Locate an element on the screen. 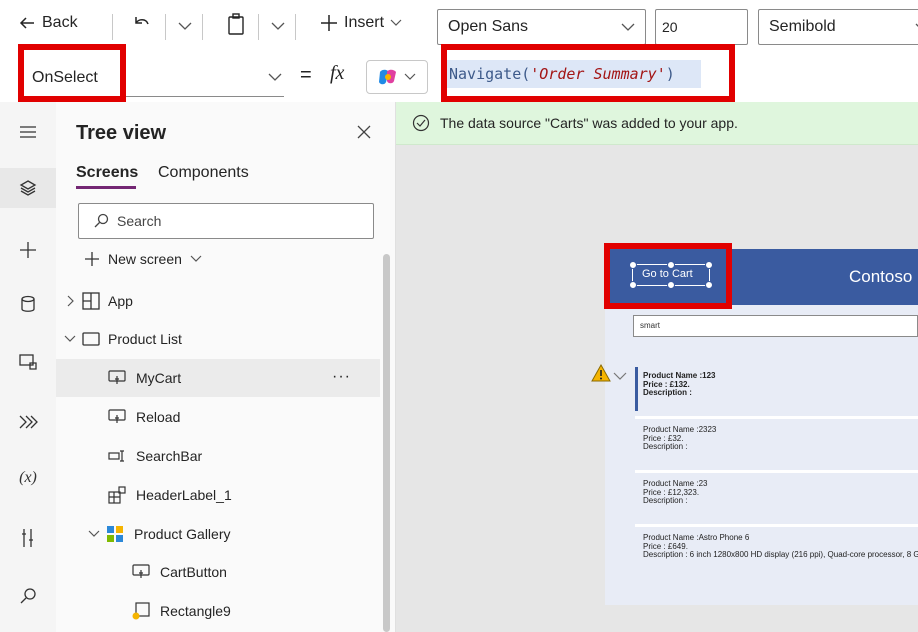 The height and width of the screenshot is (632, 918). tree-scrollbar is located at coordinates (386, 443).